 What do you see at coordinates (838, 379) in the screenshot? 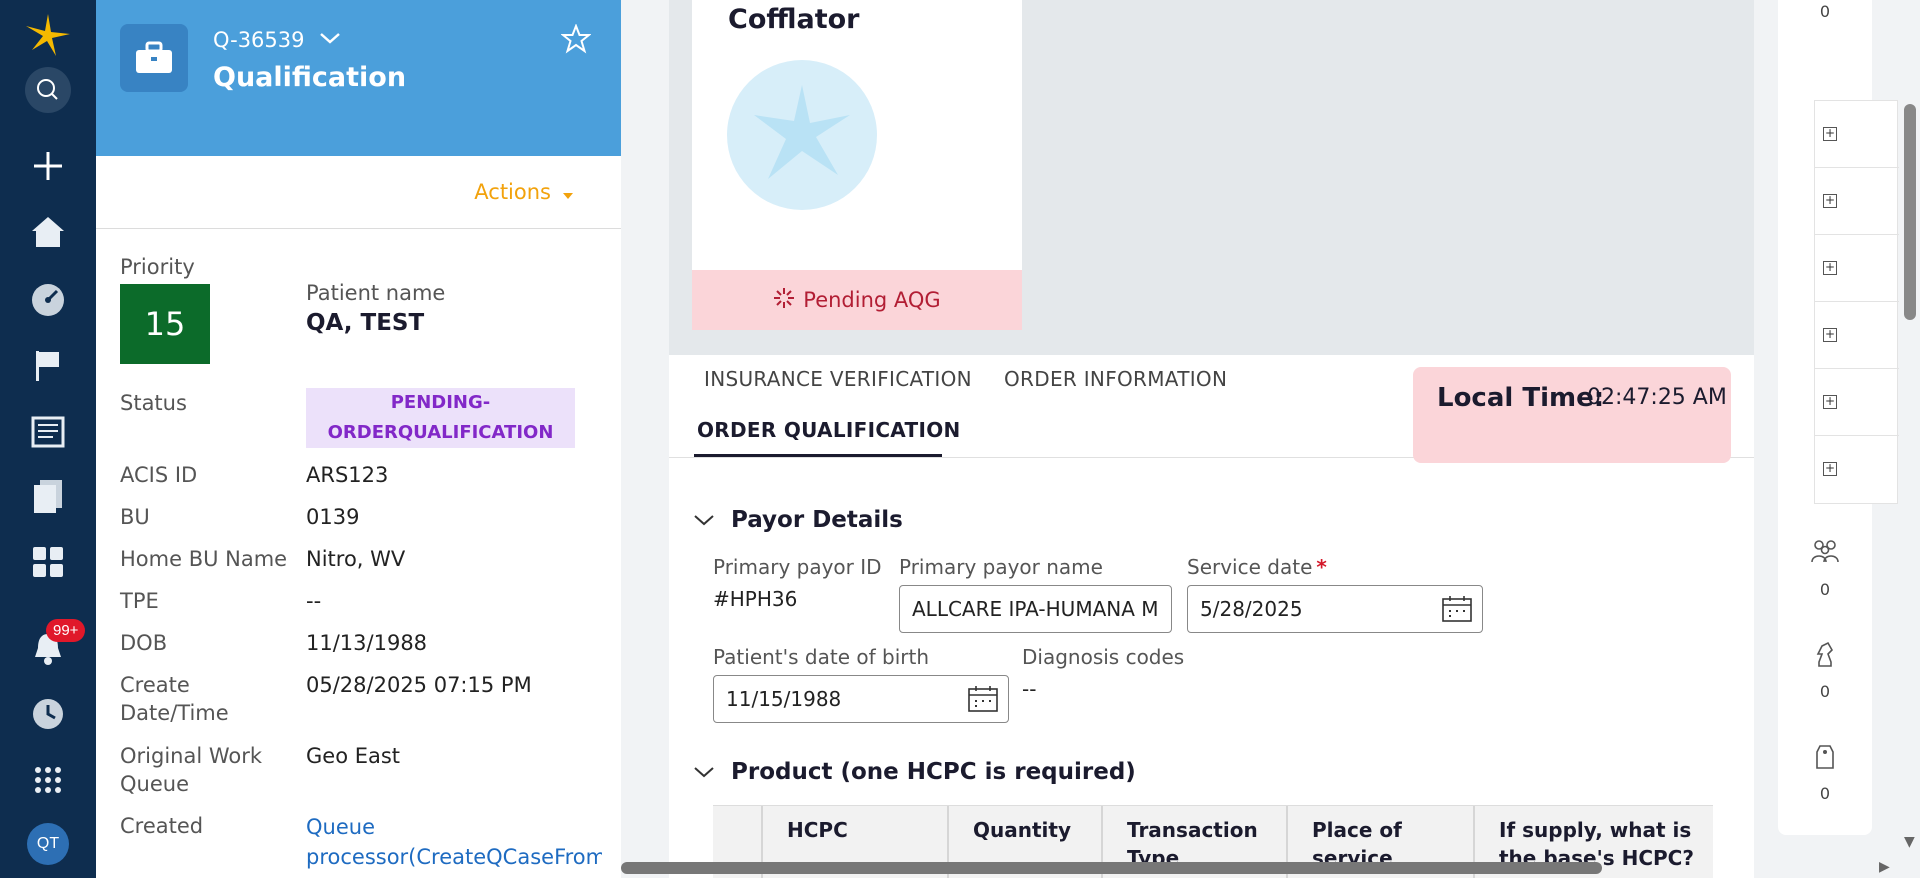
I see `tab-insurance-verification: INSURANCE VERIFICATION` at bounding box center [838, 379].